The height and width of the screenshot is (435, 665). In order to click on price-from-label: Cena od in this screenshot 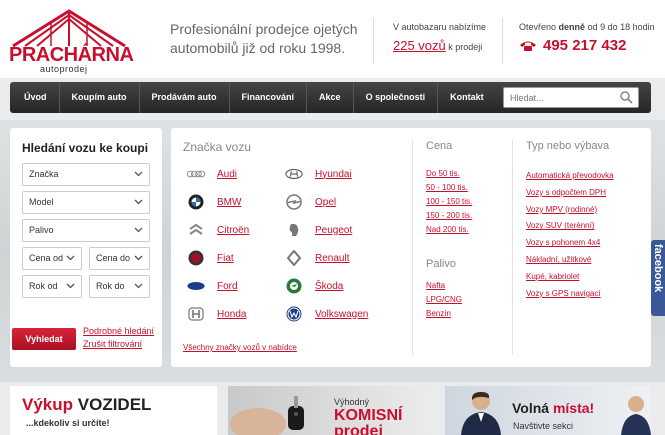, I will do `click(46, 258)`.